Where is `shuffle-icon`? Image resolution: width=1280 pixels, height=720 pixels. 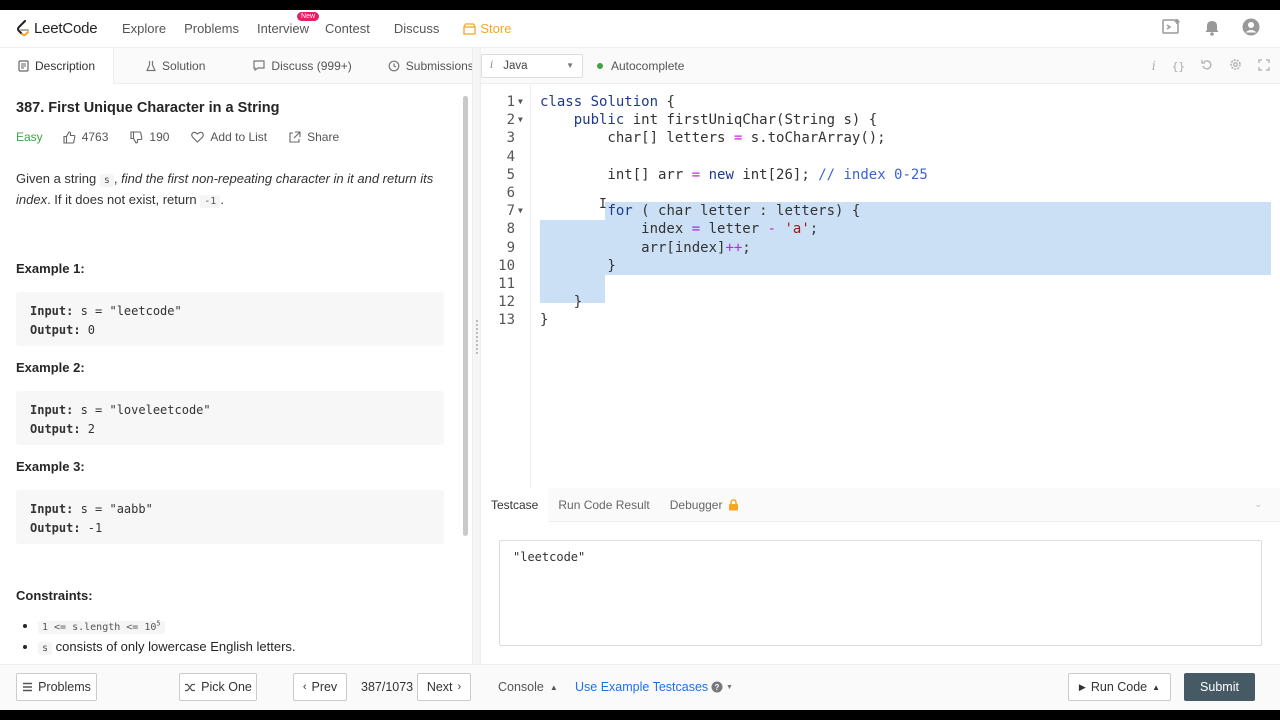
shuffle-icon is located at coordinates (190, 687).